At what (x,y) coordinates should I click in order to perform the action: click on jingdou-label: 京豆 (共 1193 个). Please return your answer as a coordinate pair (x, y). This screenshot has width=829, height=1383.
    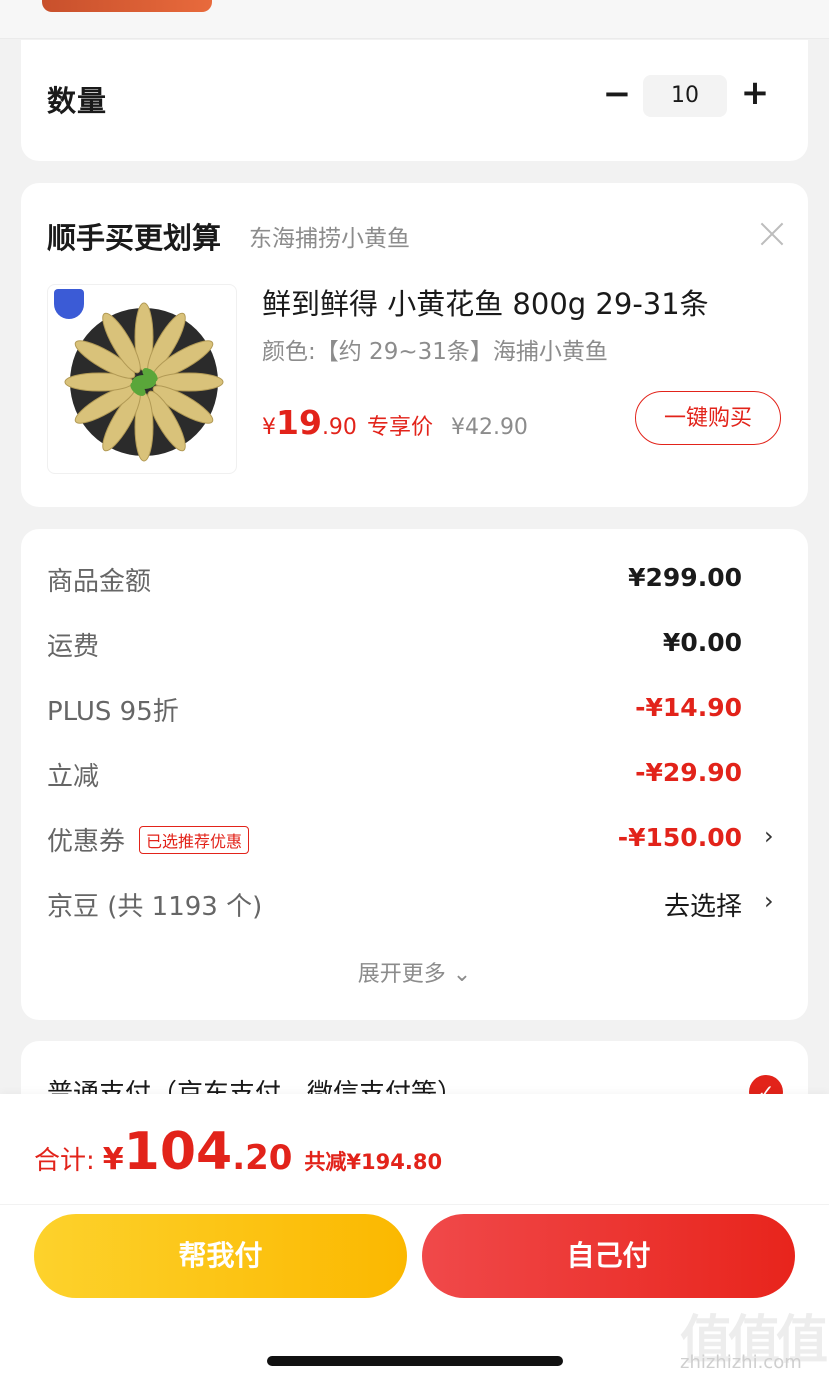
    Looking at the image, I should click on (155, 907).